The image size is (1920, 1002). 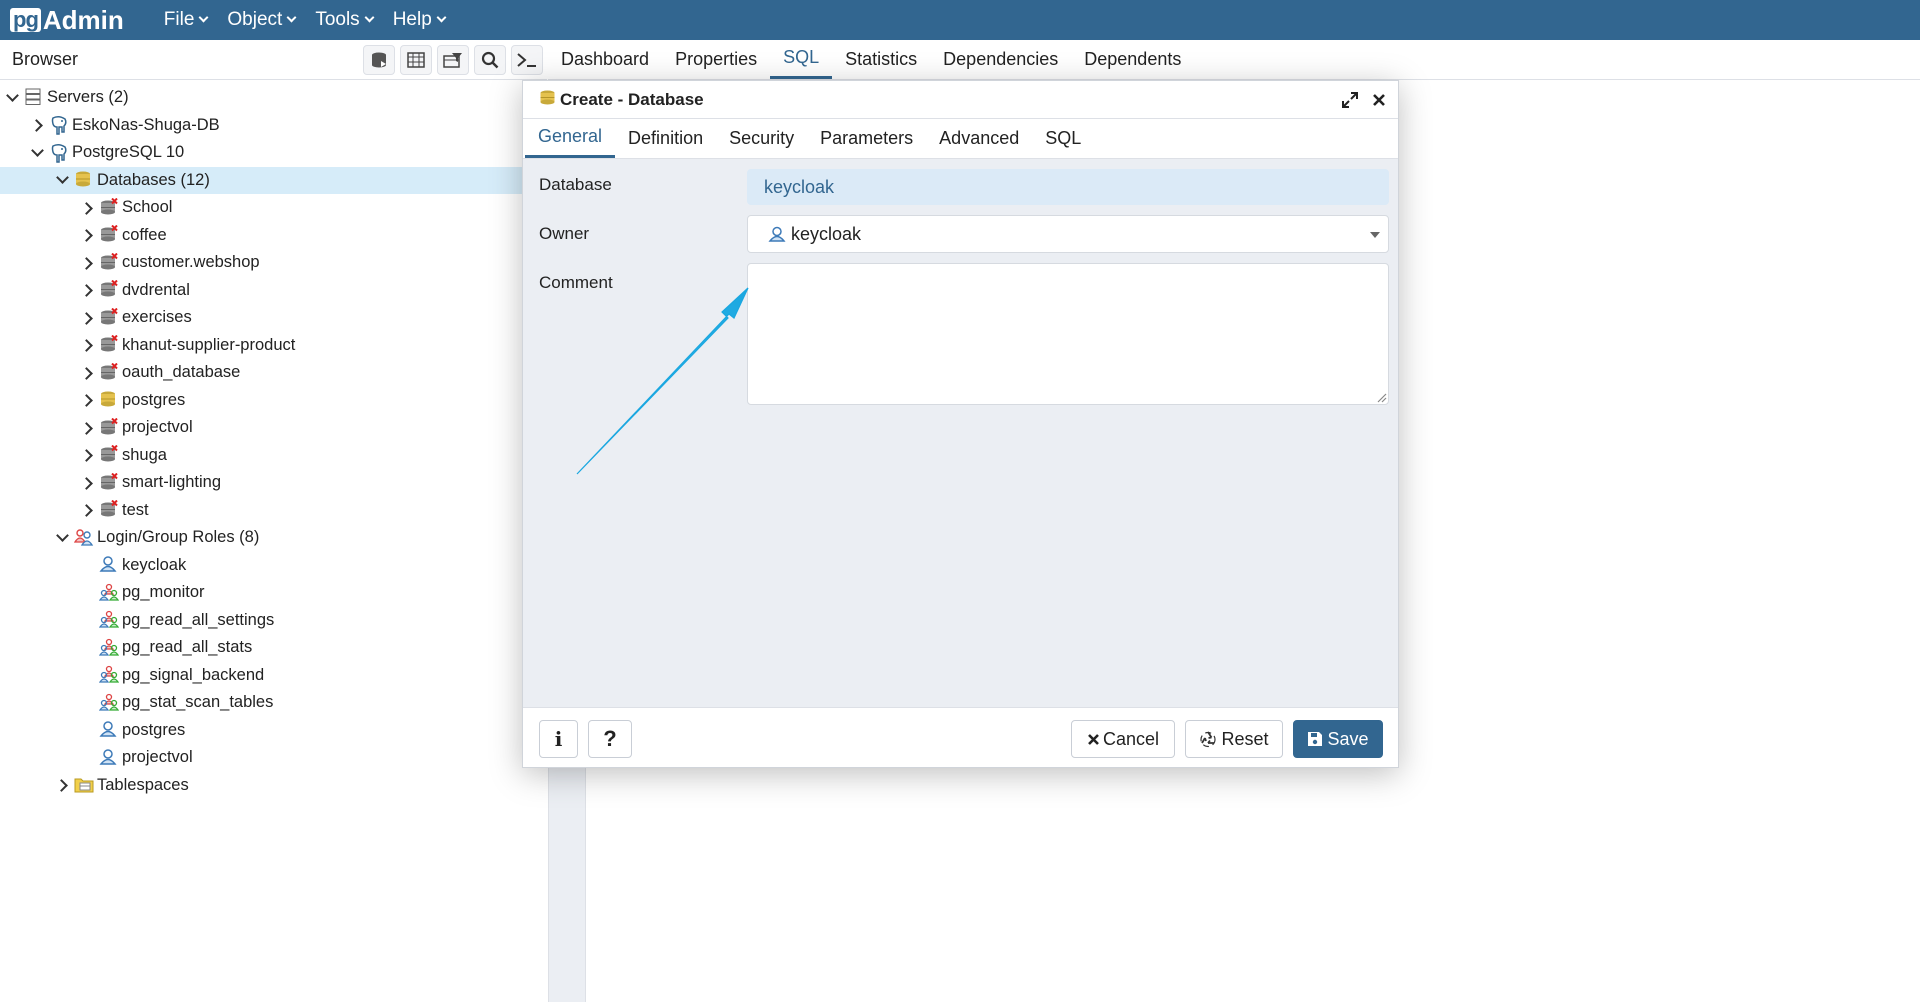 What do you see at coordinates (979, 138) in the screenshot?
I see `tab-advanced: Advanced` at bounding box center [979, 138].